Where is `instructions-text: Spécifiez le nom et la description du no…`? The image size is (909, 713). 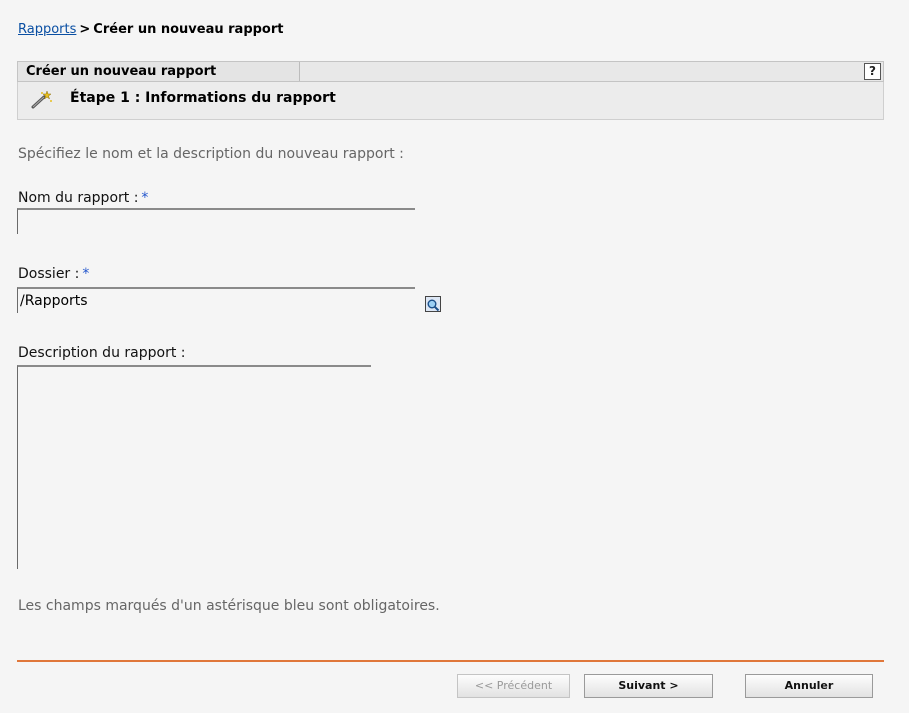 instructions-text: Spécifiez le nom et la description du no… is located at coordinates (211, 154).